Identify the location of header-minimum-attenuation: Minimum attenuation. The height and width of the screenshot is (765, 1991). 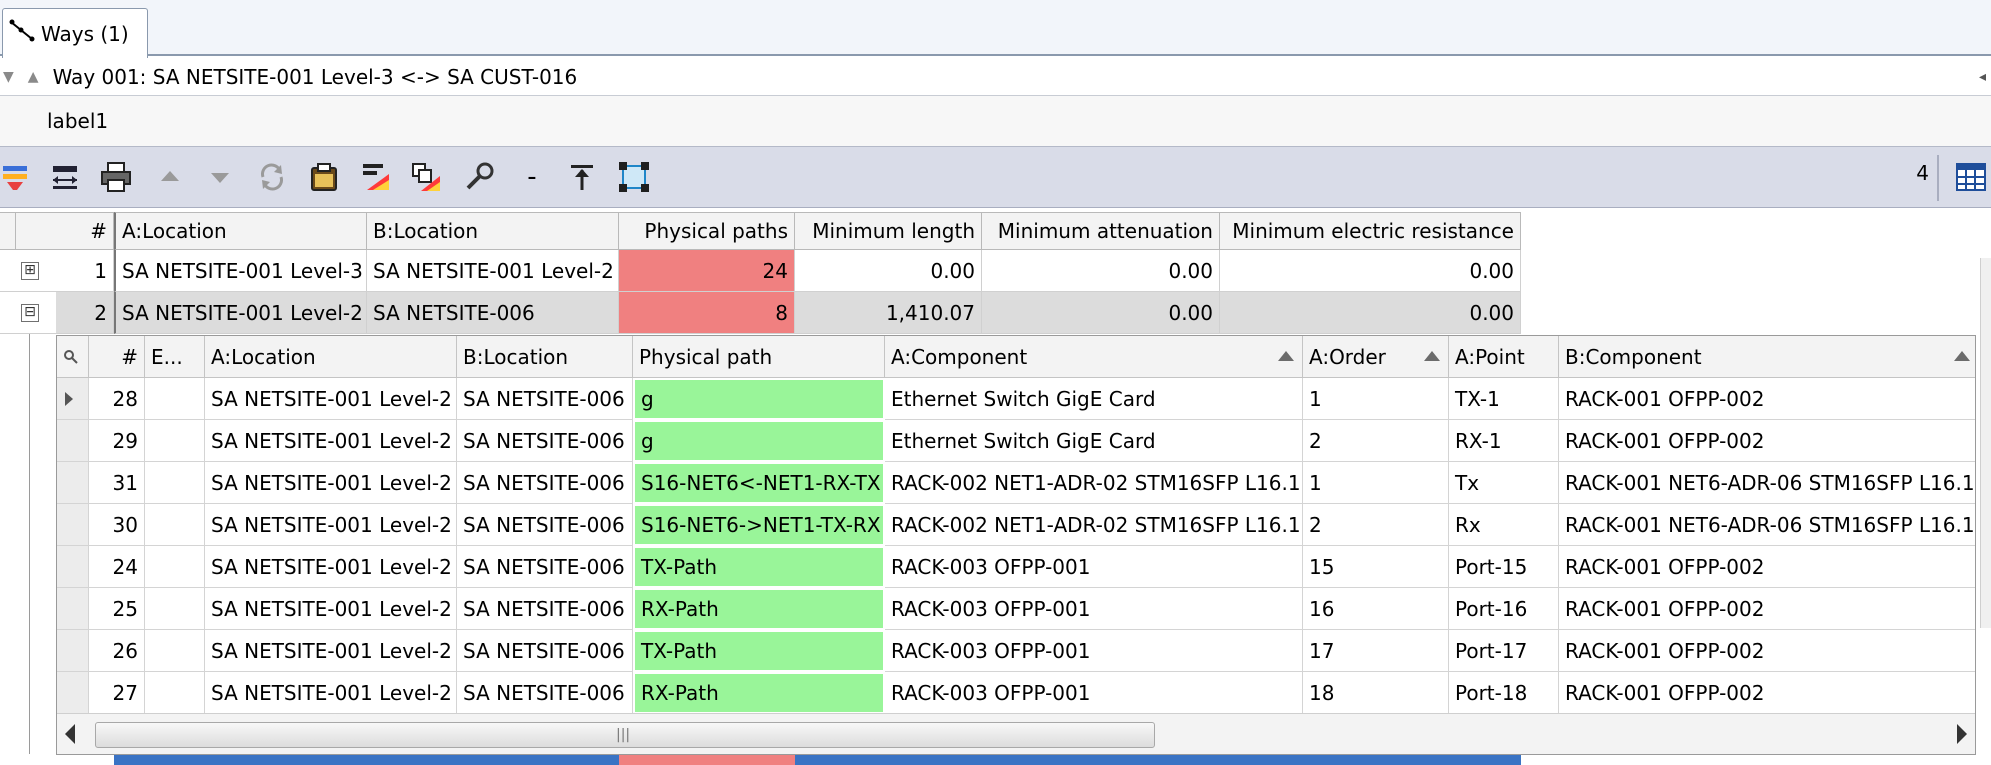
(1101, 231).